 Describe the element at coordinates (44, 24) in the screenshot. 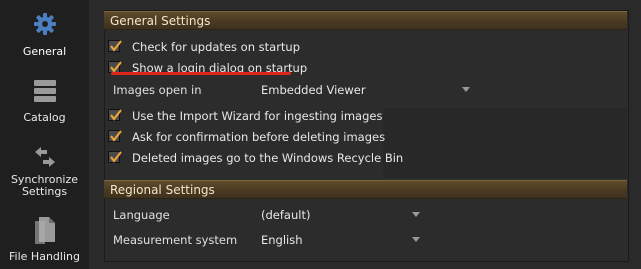

I see `gear-icon` at that location.